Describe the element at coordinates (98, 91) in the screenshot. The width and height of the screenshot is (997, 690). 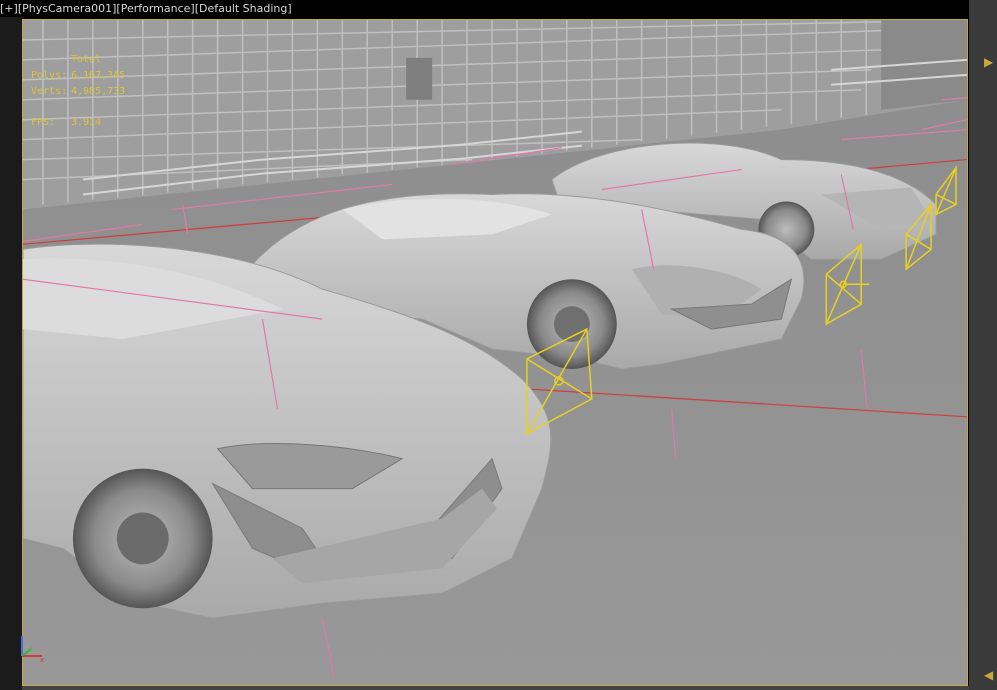
I see `stats-verts-value: 4,985,733` at that location.